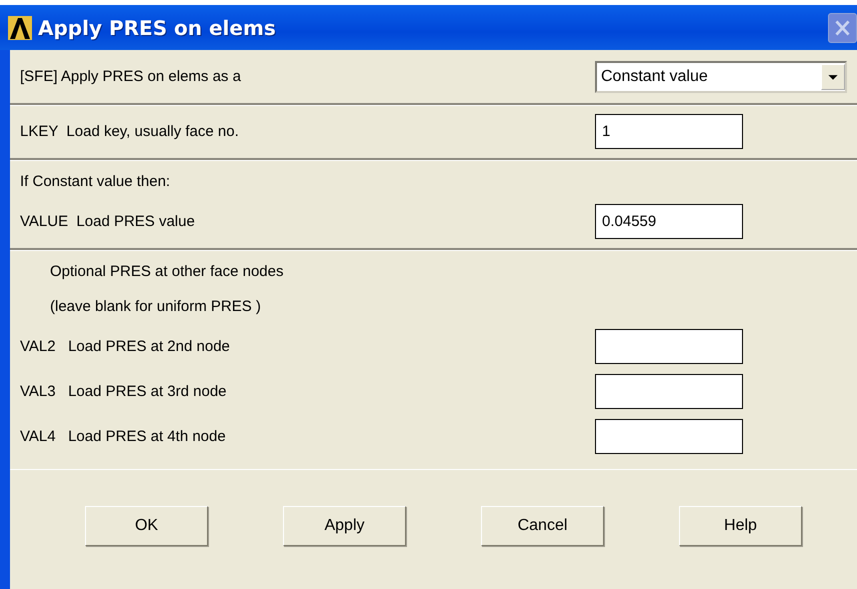  Describe the element at coordinates (155, 306) in the screenshot. I see `note-text: (leave blank for uniform PRES )` at that location.